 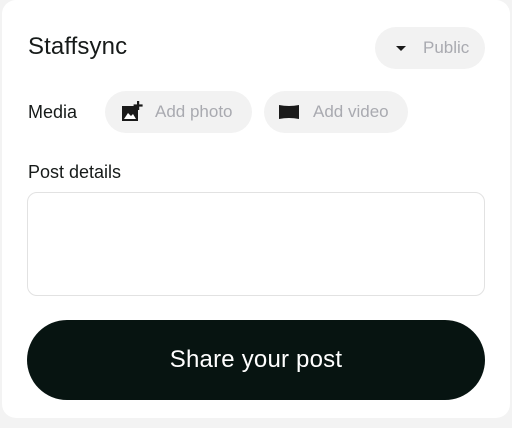 What do you see at coordinates (78, 46) in the screenshot?
I see `brand-name: Staffsync` at bounding box center [78, 46].